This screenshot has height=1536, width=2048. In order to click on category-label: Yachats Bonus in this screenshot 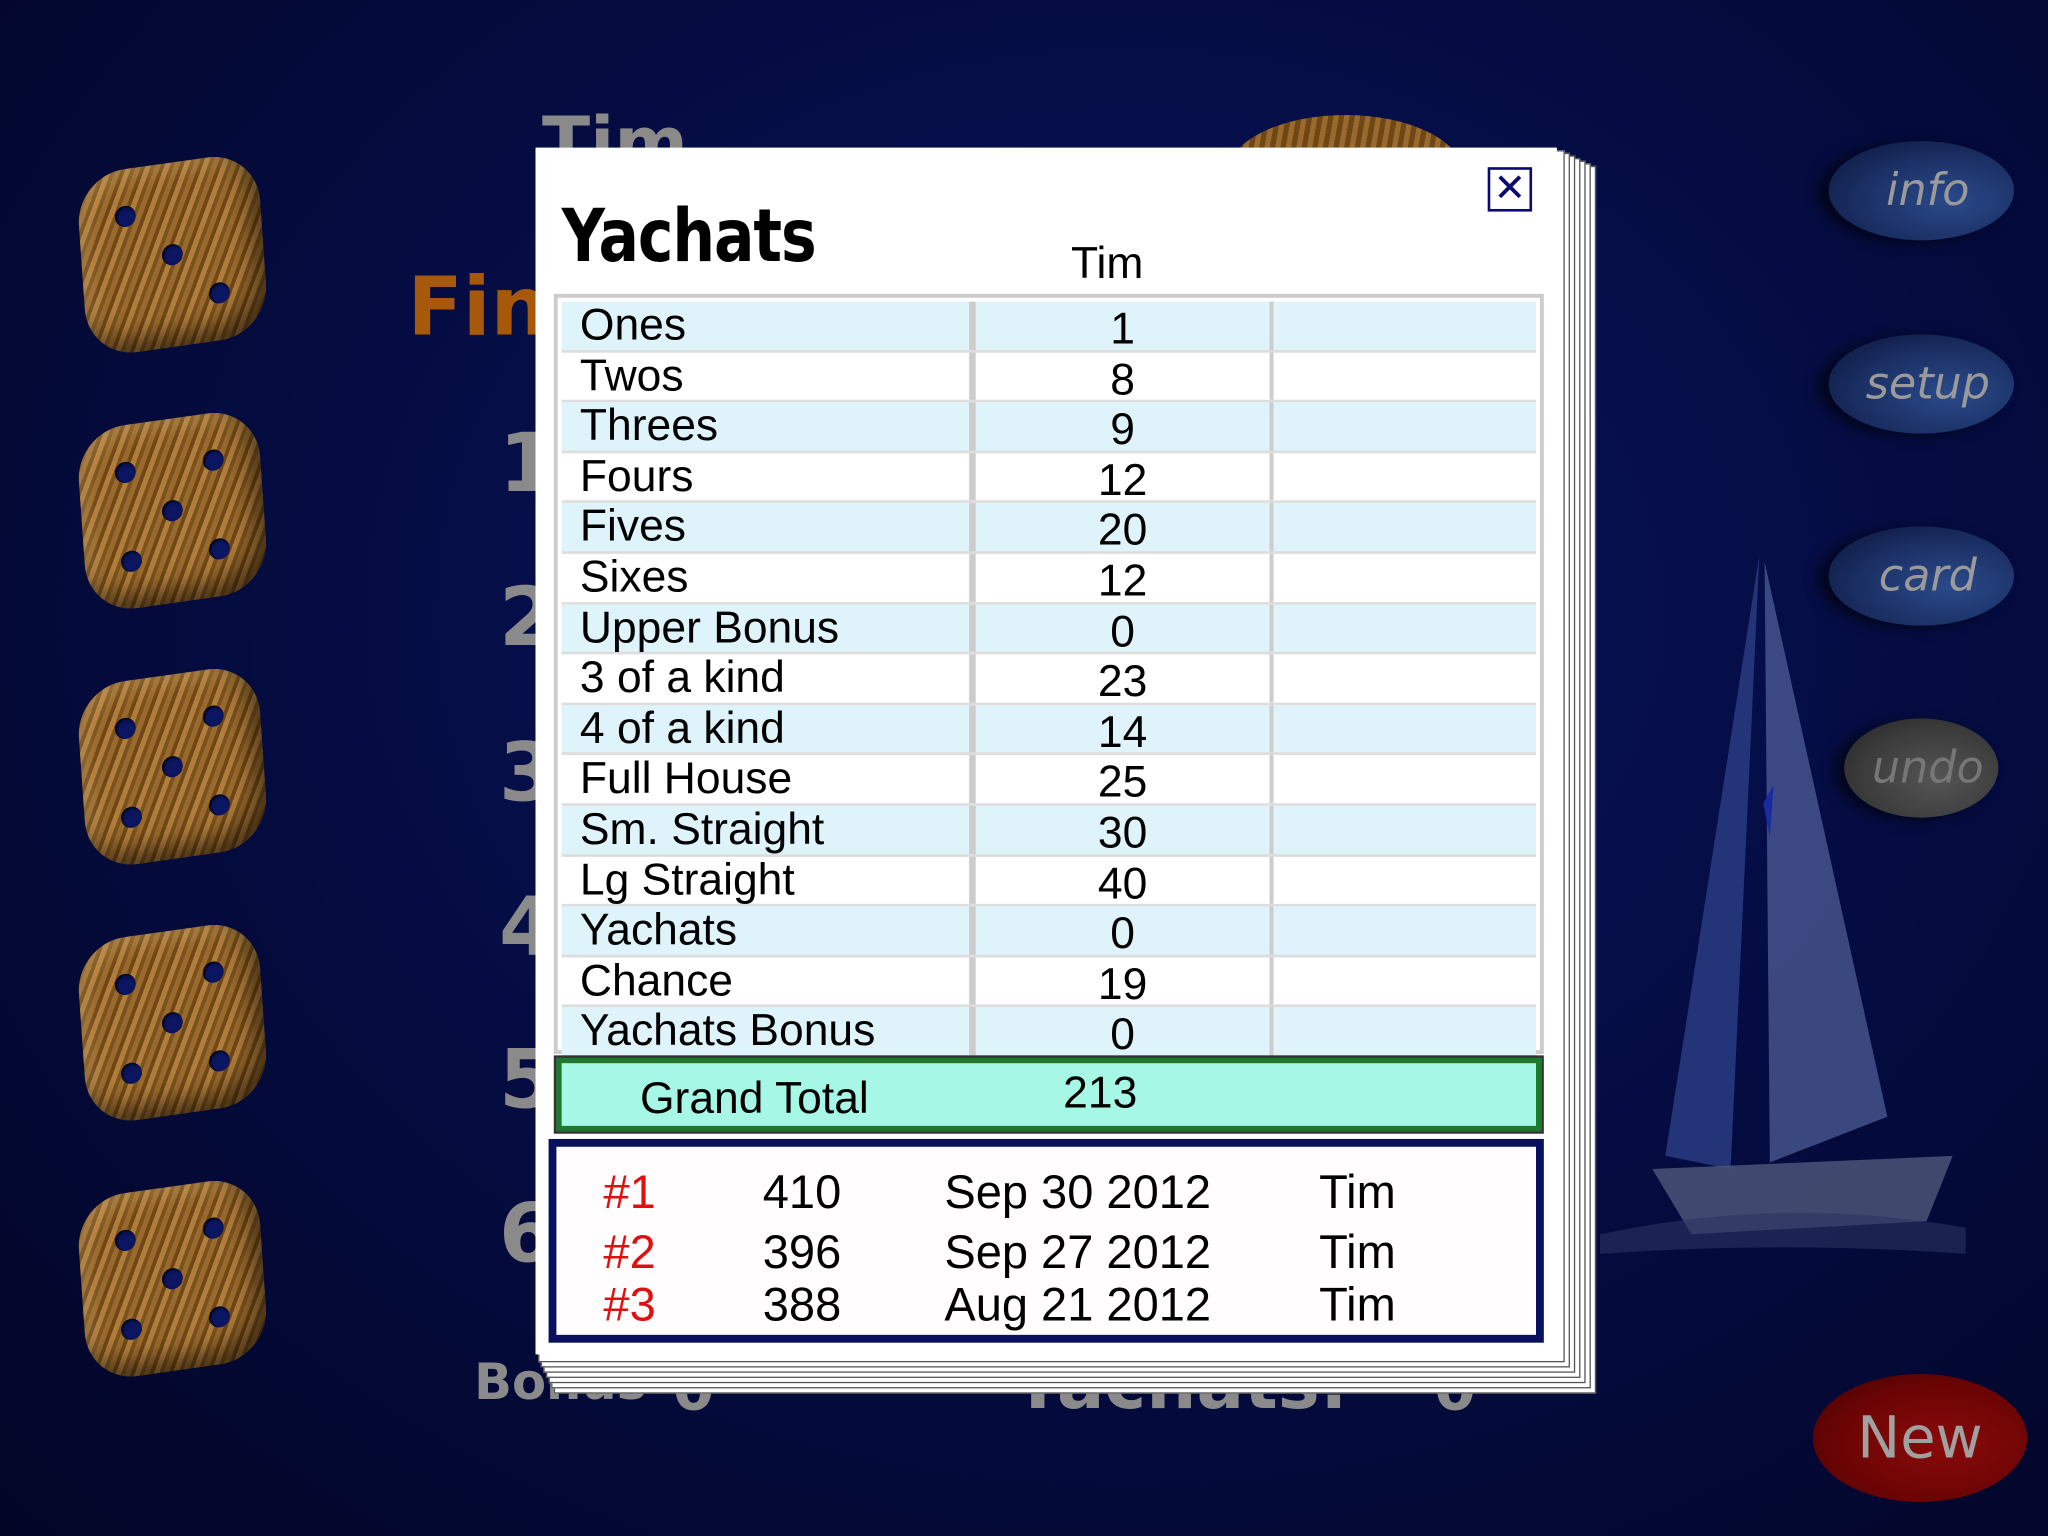, I will do `click(769, 1031)`.